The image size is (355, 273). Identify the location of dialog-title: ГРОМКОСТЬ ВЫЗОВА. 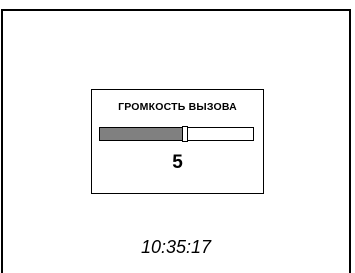
(177, 107).